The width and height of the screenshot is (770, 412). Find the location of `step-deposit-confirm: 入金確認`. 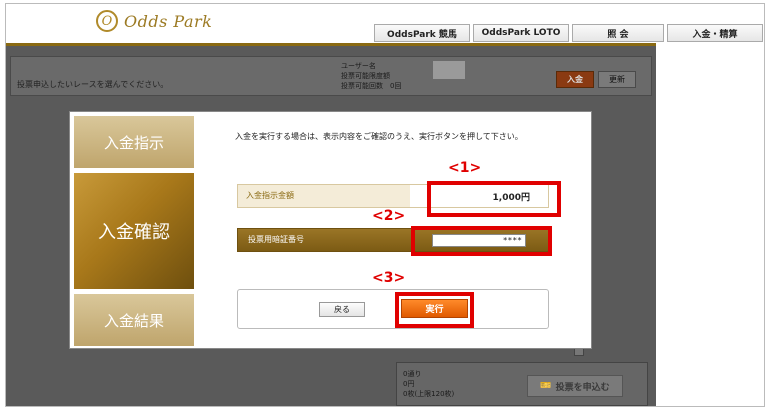

step-deposit-confirm: 入金確認 is located at coordinates (134, 231).